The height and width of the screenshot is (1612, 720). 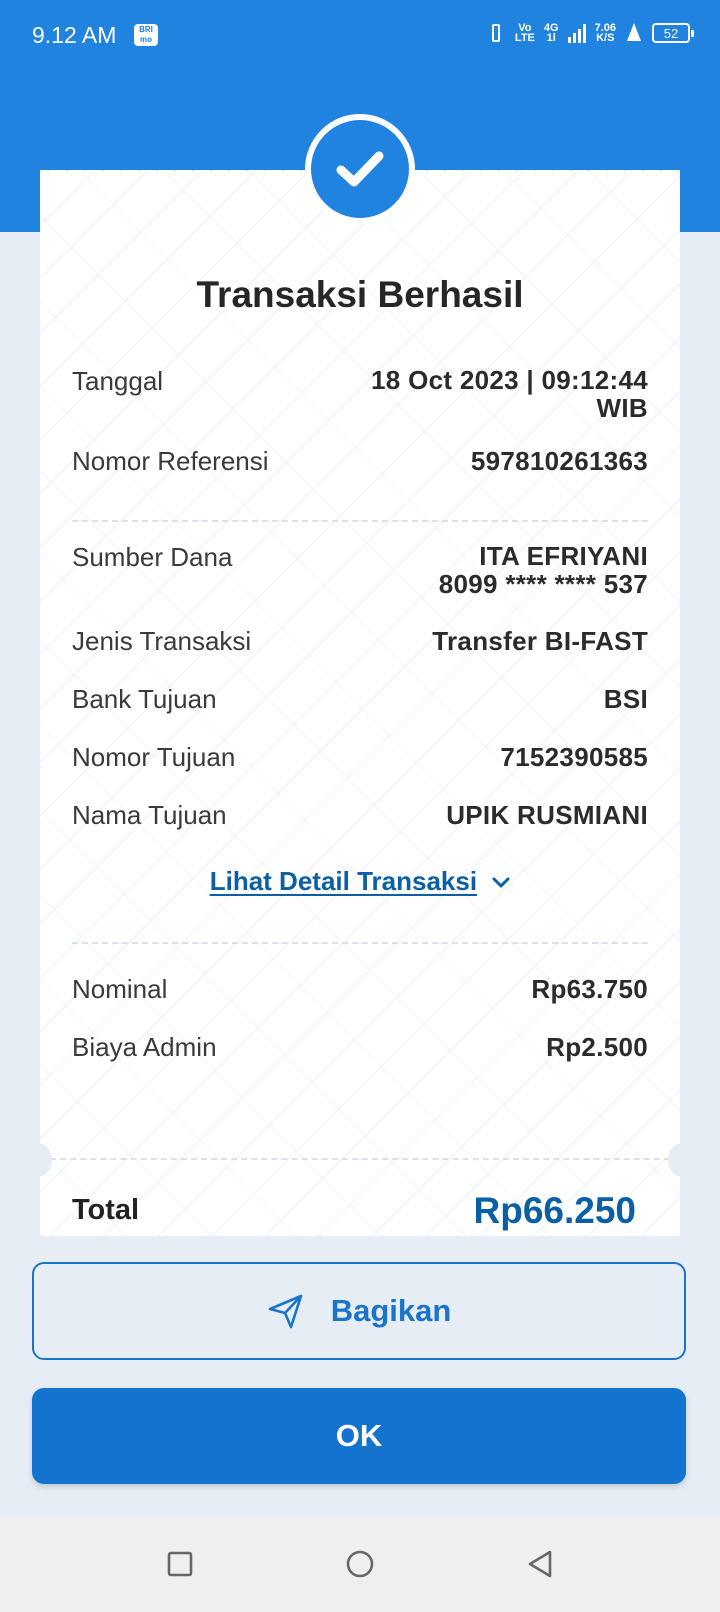 What do you see at coordinates (597, 1047) in the screenshot?
I see `row-value: Rp2.500` at bounding box center [597, 1047].